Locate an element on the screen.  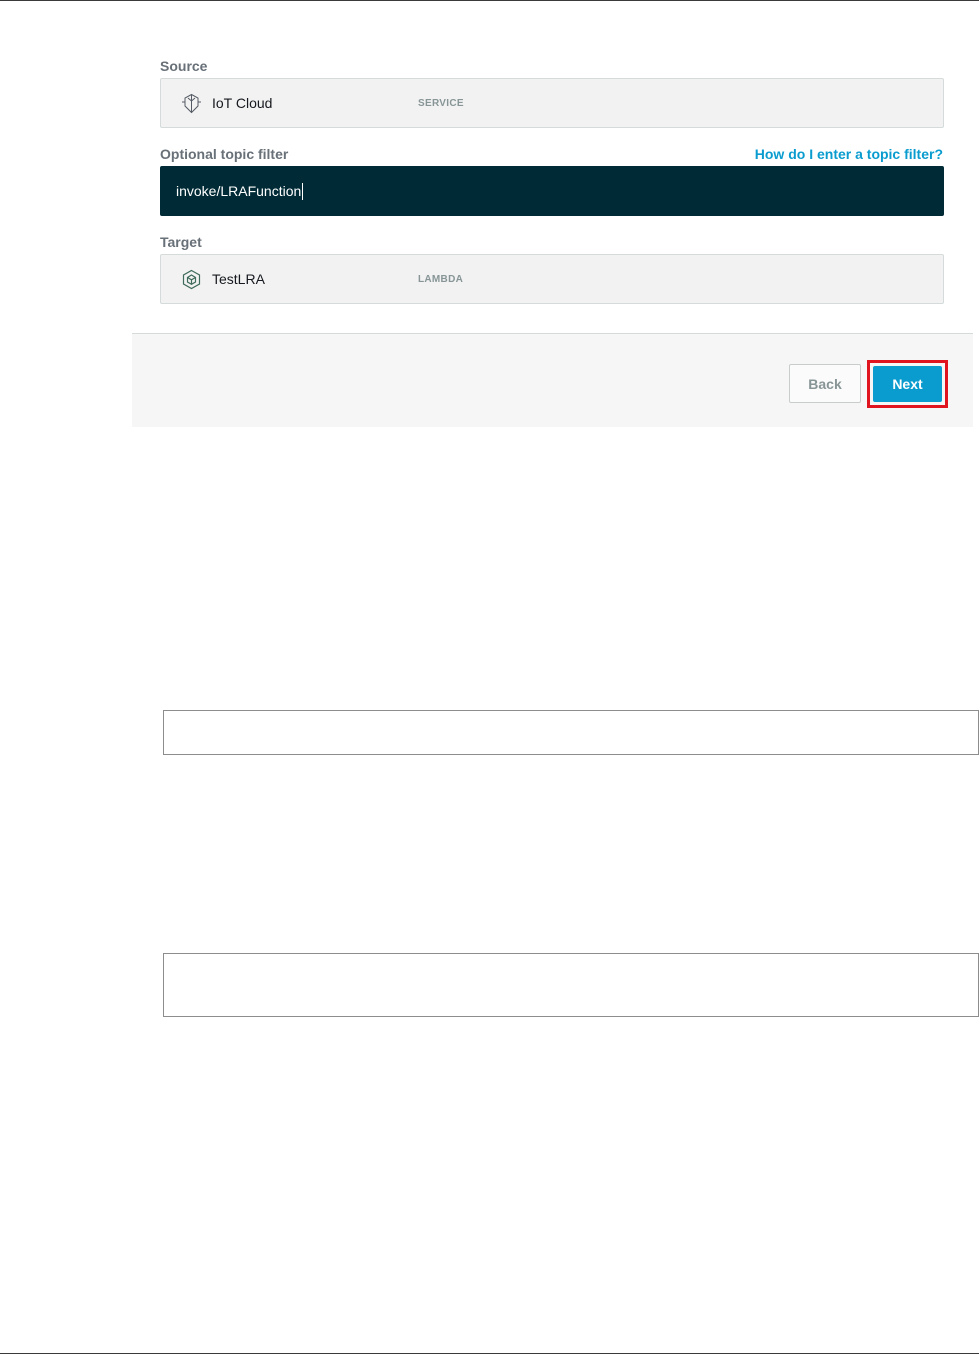
target-tile: TestLRA LAMBDA is located at coordinates (552, 279).